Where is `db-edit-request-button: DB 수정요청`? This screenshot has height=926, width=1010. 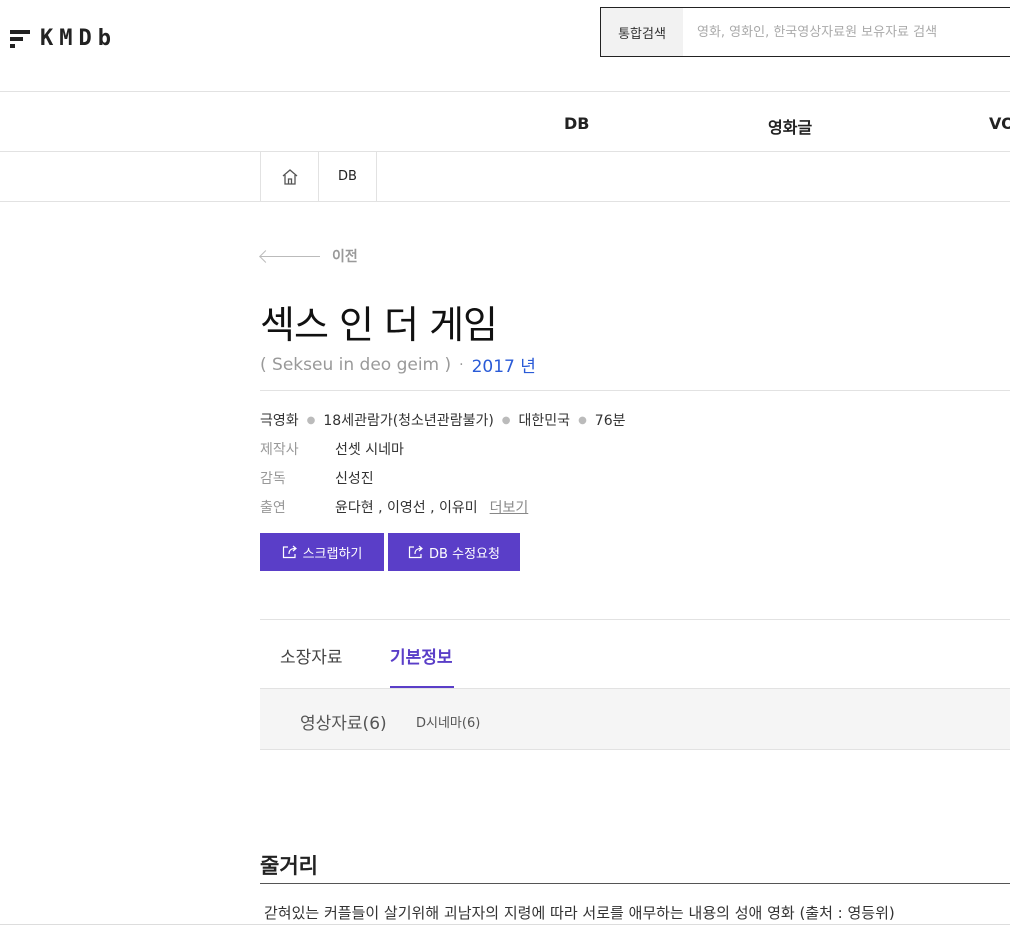 db-edit-request-button: DB 수정요청 is located at coordinates (454, 552).